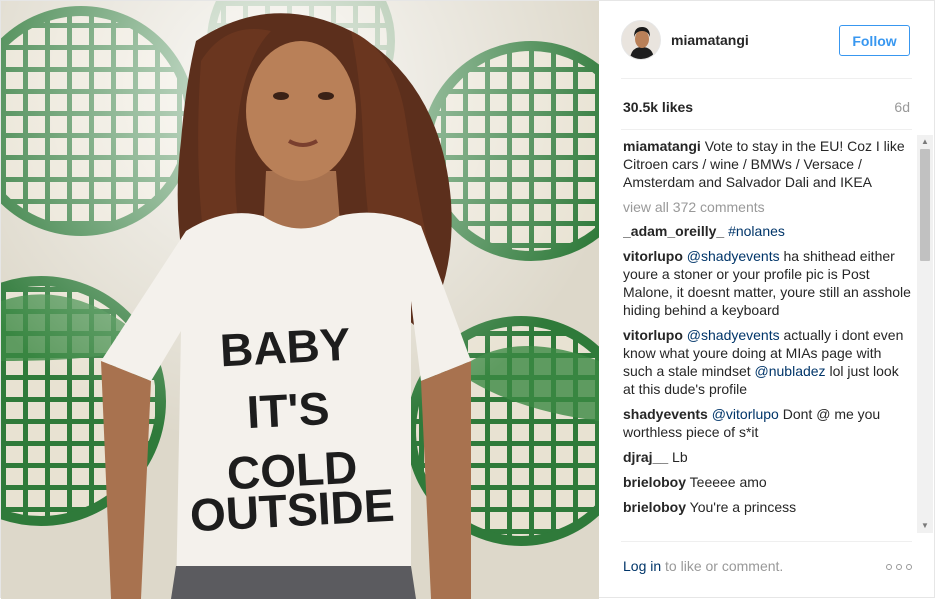 This screenshot has height=599, width=935. I want to click on comment-mention-link: @nubladez, so click(790, 371).